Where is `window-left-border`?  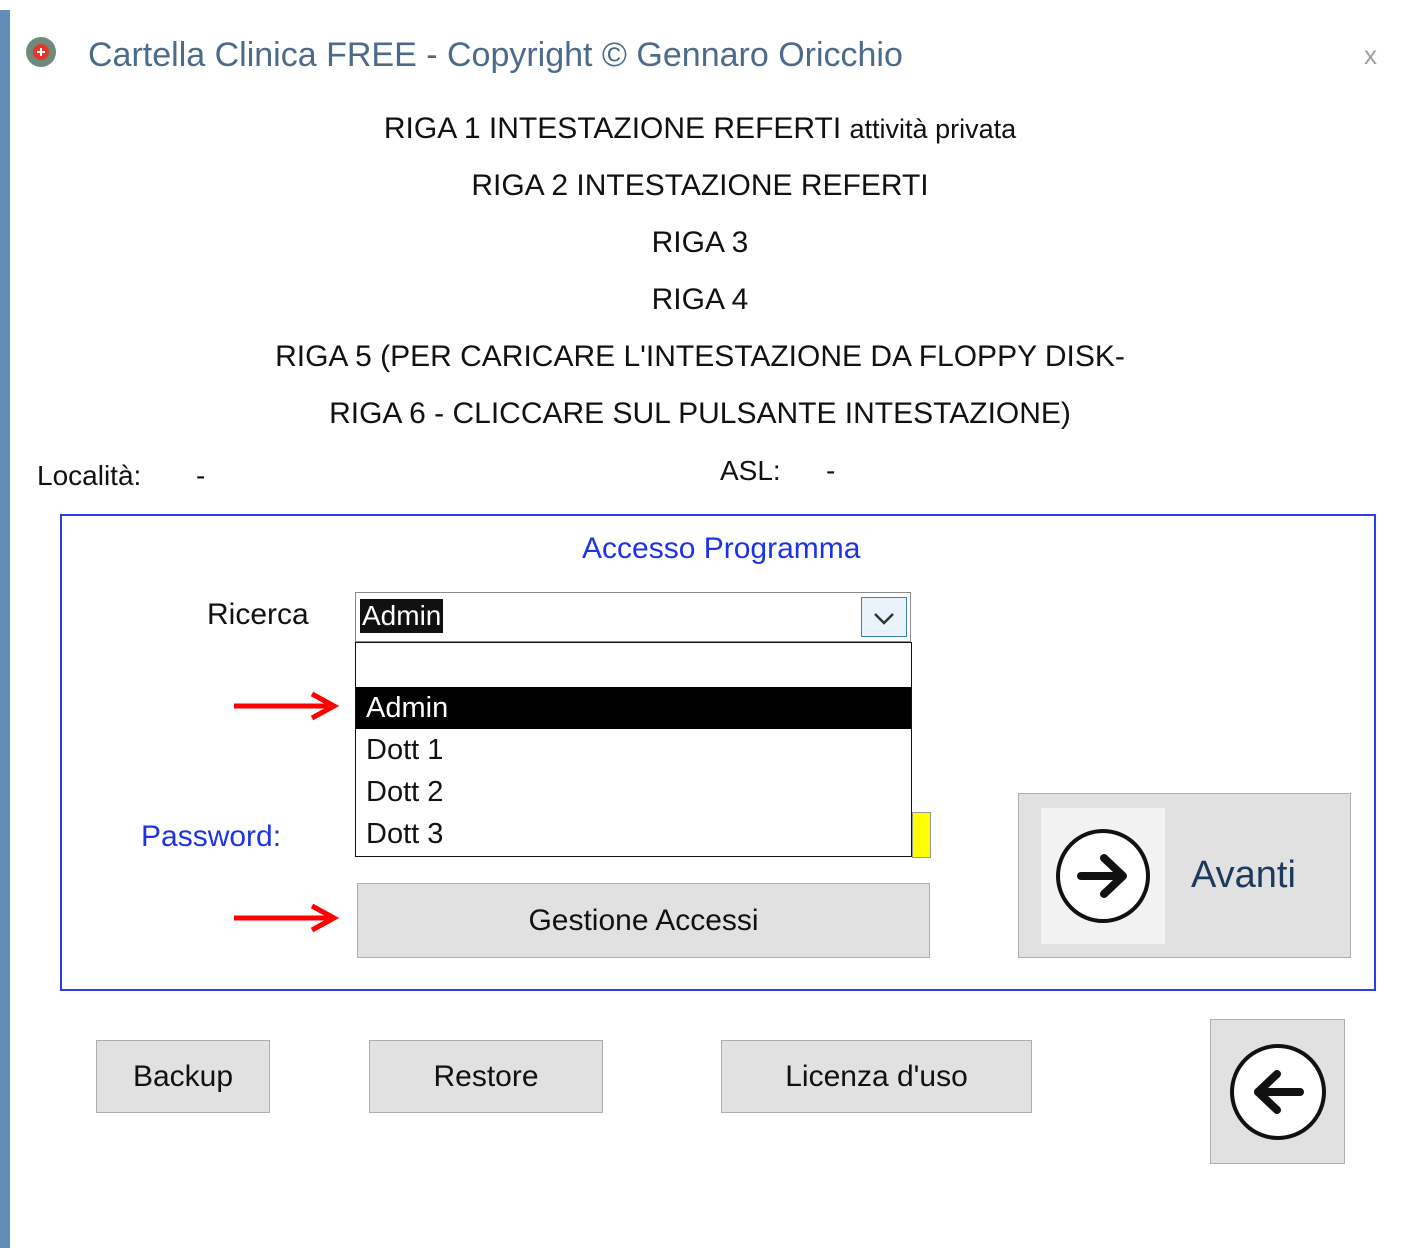 window-left-border is located at coordinates (5, 629).